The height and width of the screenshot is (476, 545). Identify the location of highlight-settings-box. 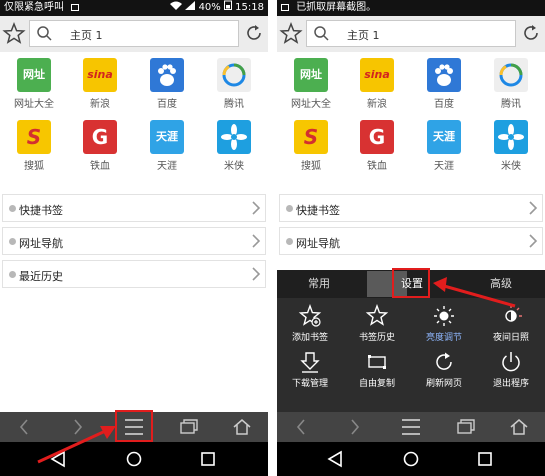
(411, 283).